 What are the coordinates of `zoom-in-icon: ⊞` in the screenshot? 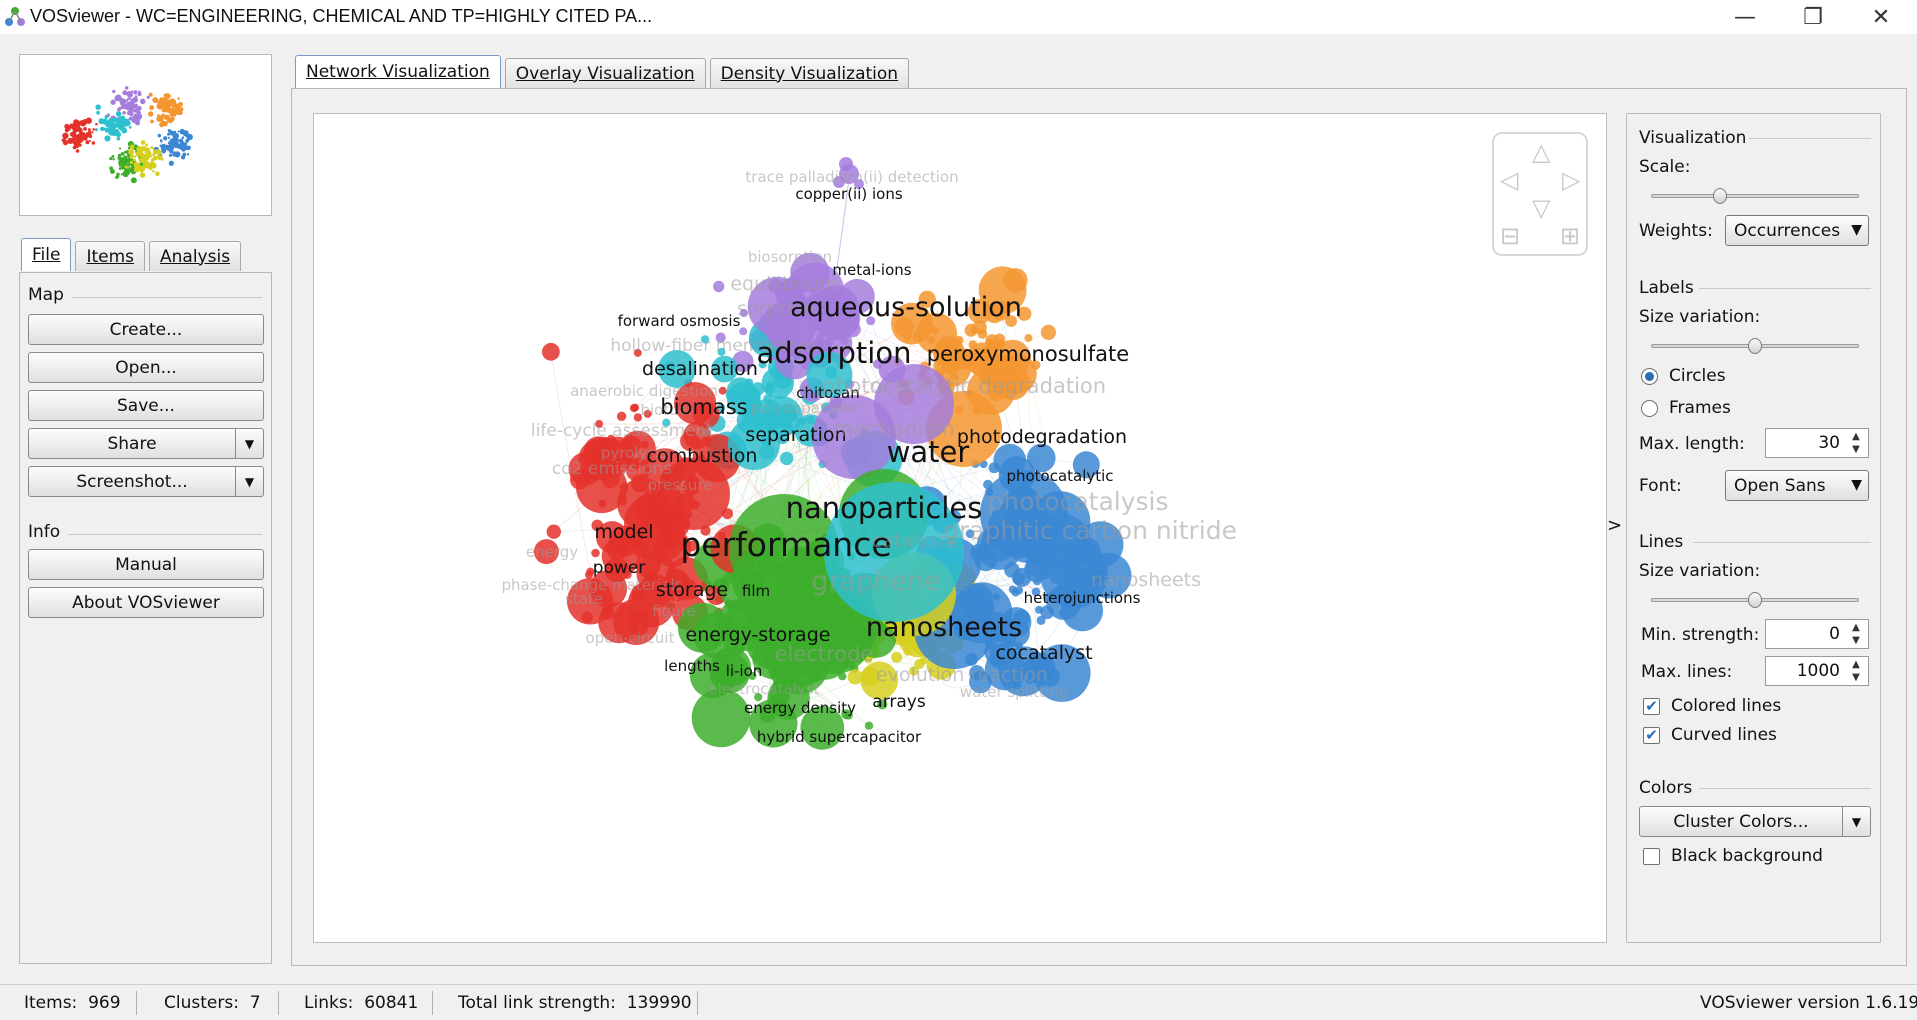 It's located at (1570, 236).